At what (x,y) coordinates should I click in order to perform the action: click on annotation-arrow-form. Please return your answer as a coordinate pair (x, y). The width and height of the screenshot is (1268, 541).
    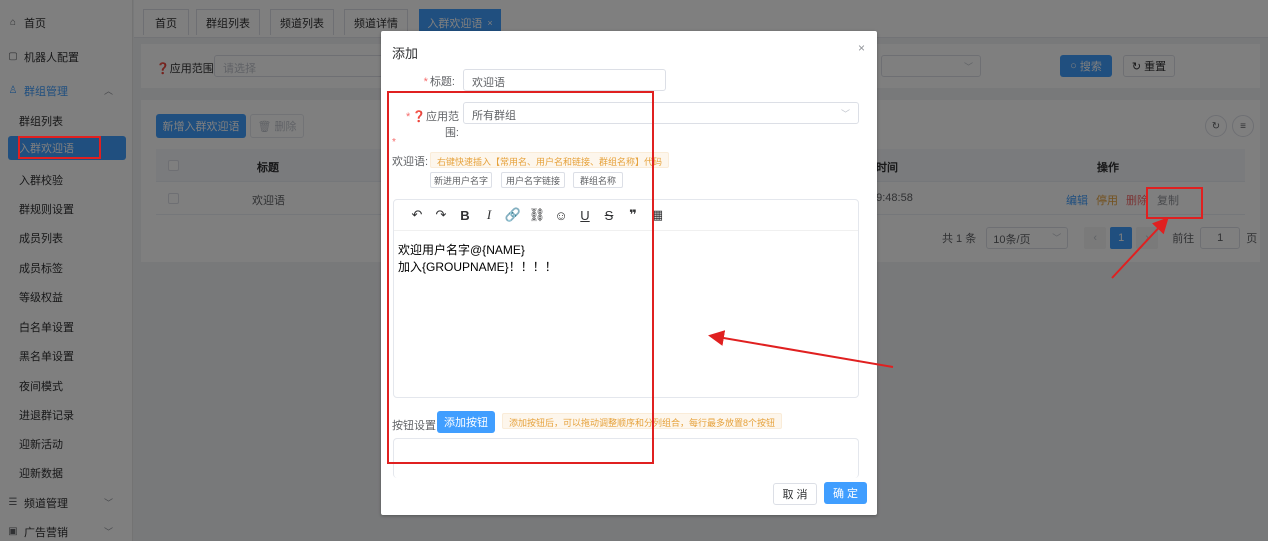
    Looking at the image, I should click on (801, 349).